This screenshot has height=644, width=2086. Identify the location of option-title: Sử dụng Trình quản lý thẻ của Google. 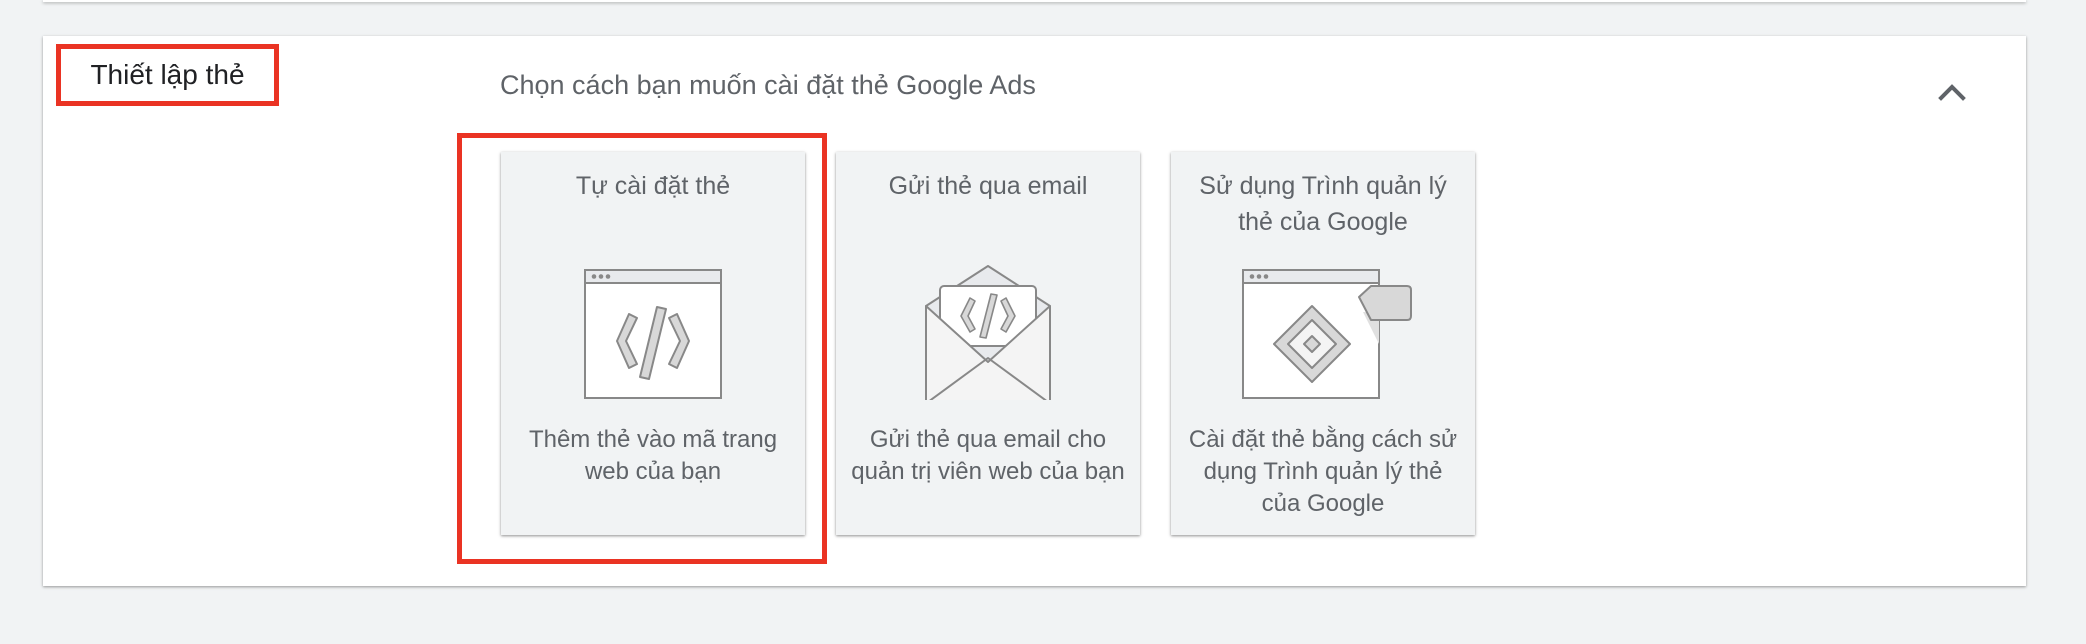
(1323, 204).